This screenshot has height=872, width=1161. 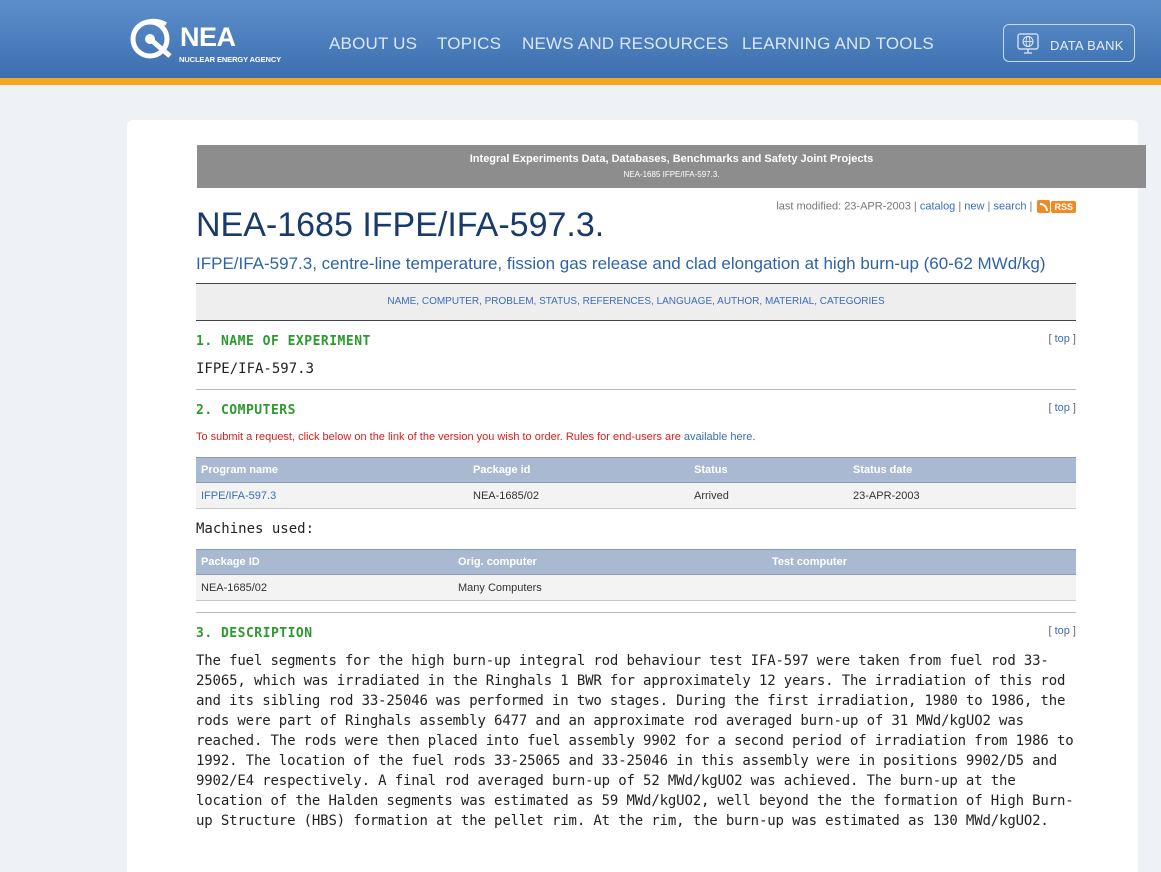 What do you see at coordinates (254, 633) in the screenshot?
I see `section-heading-description: 3. DESCRIPTION` at bounding box center [254, 633].